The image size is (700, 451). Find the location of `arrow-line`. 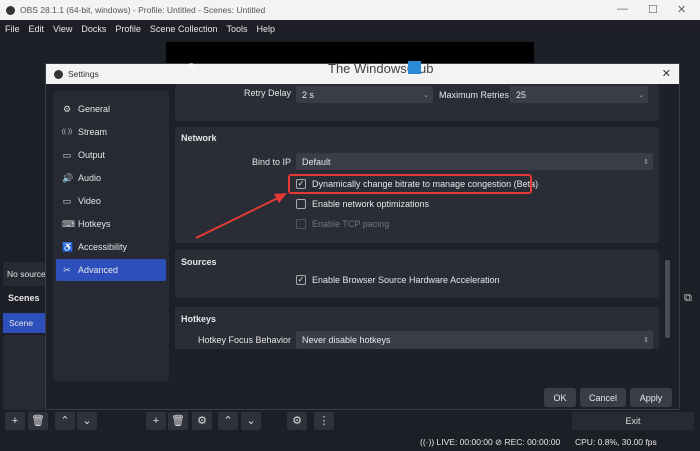

arrow-line is located at coordinates (238, 217).